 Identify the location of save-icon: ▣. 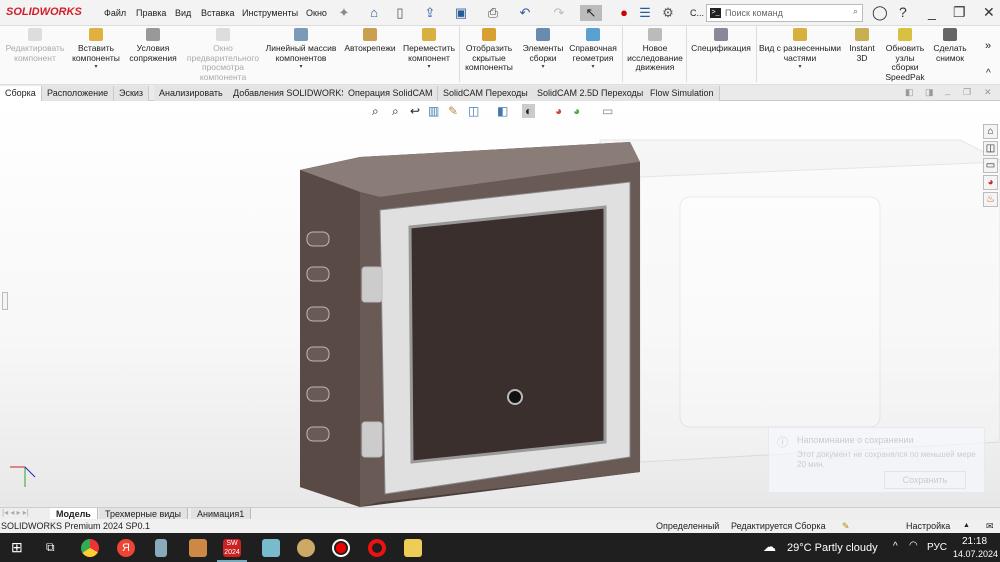
(461, 13).